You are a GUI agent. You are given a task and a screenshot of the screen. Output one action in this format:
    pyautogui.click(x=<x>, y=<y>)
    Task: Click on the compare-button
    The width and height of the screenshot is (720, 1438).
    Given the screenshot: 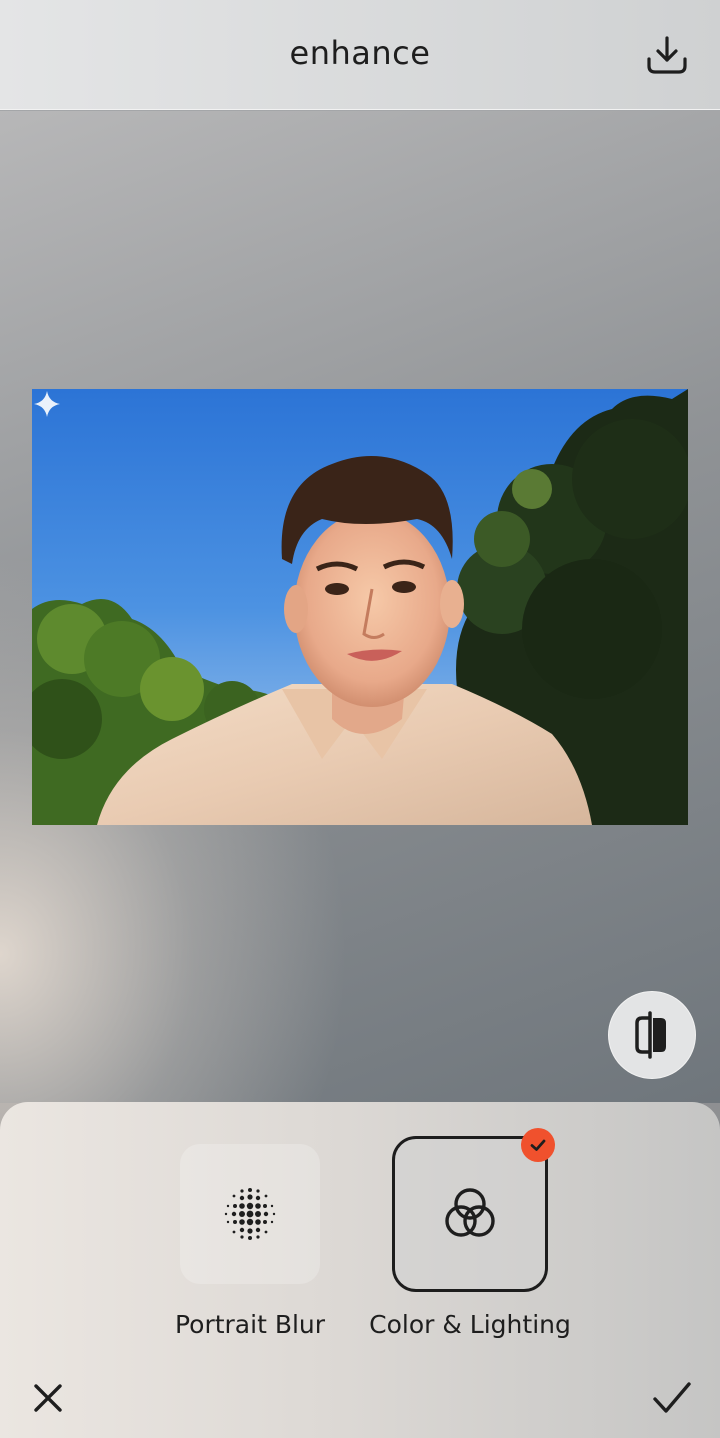 What is the action you would take?
    pyautogui.click(x=652, y=1035)
    